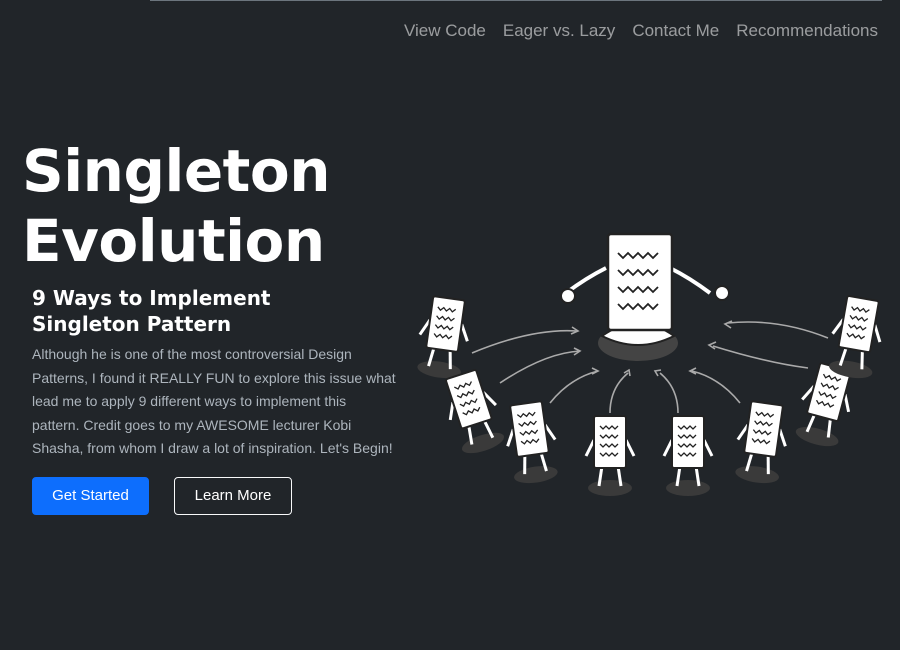 The image size is (900, 650). Describe the element at coordinates (176, 171) in the screenshot. I see `page-title-line1: Singleton` at that location.